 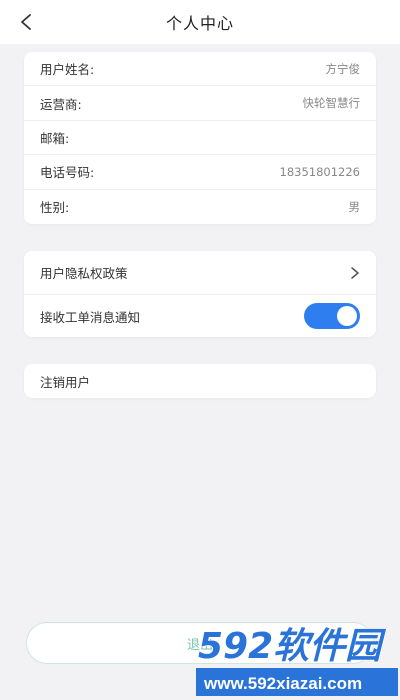 I want to click on deactivate-card: 注销用户, so click(x=200, y=381).